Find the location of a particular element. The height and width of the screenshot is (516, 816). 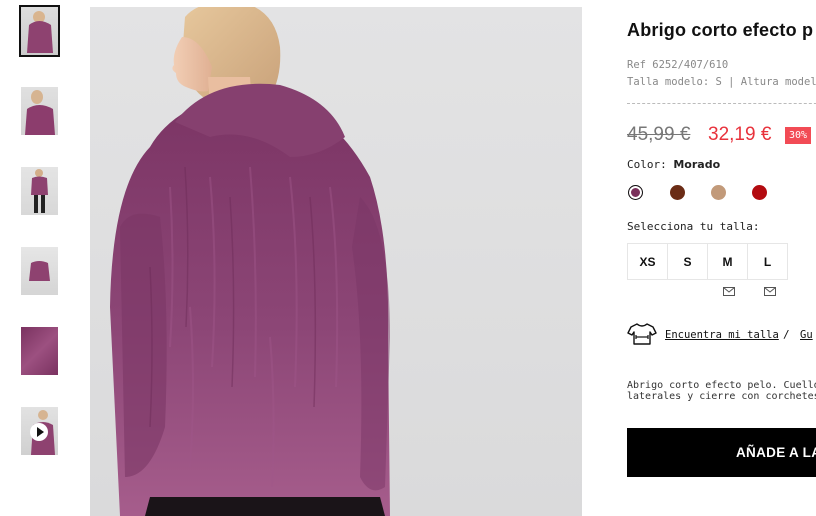

thumbnail-gallery is located at coordinates (40, 258).